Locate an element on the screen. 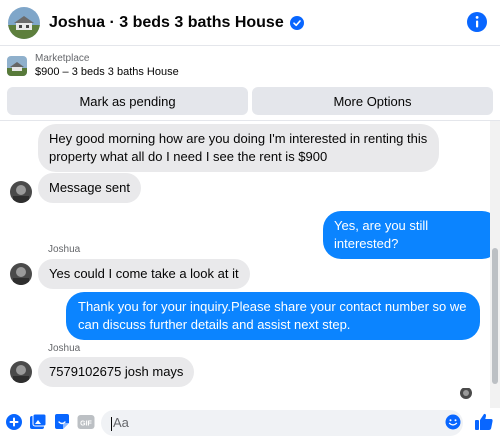  marketplace-listing: Marketplace $900 – 3 beds 3 baths House is located at coordinates (250, 65).